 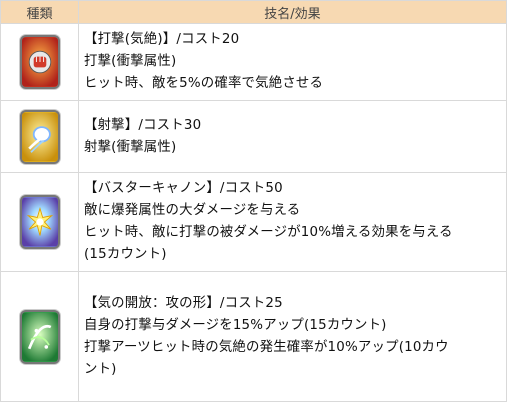 I want to click on table-header-row: 種類 技名/効果, so click(x=253, y=12).